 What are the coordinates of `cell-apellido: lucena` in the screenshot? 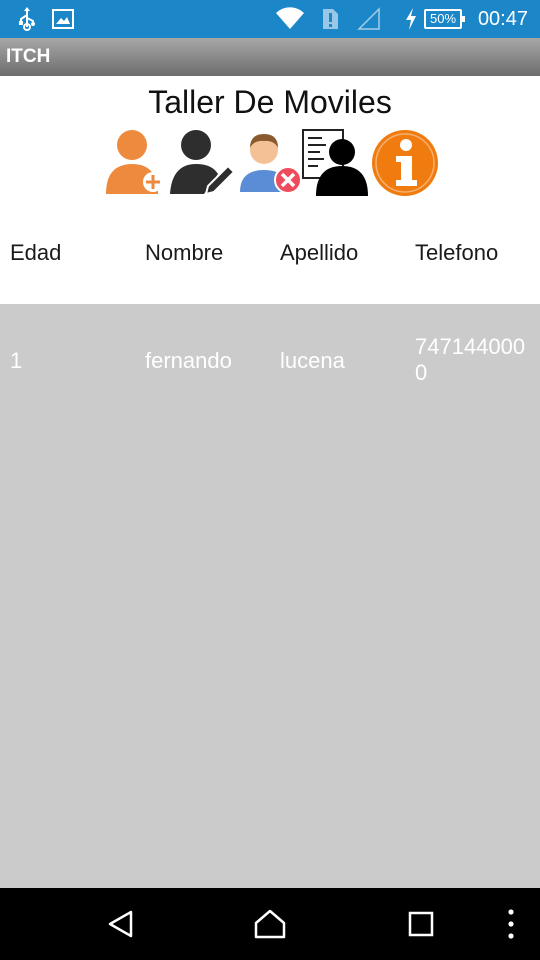 It's located at (312, 360).